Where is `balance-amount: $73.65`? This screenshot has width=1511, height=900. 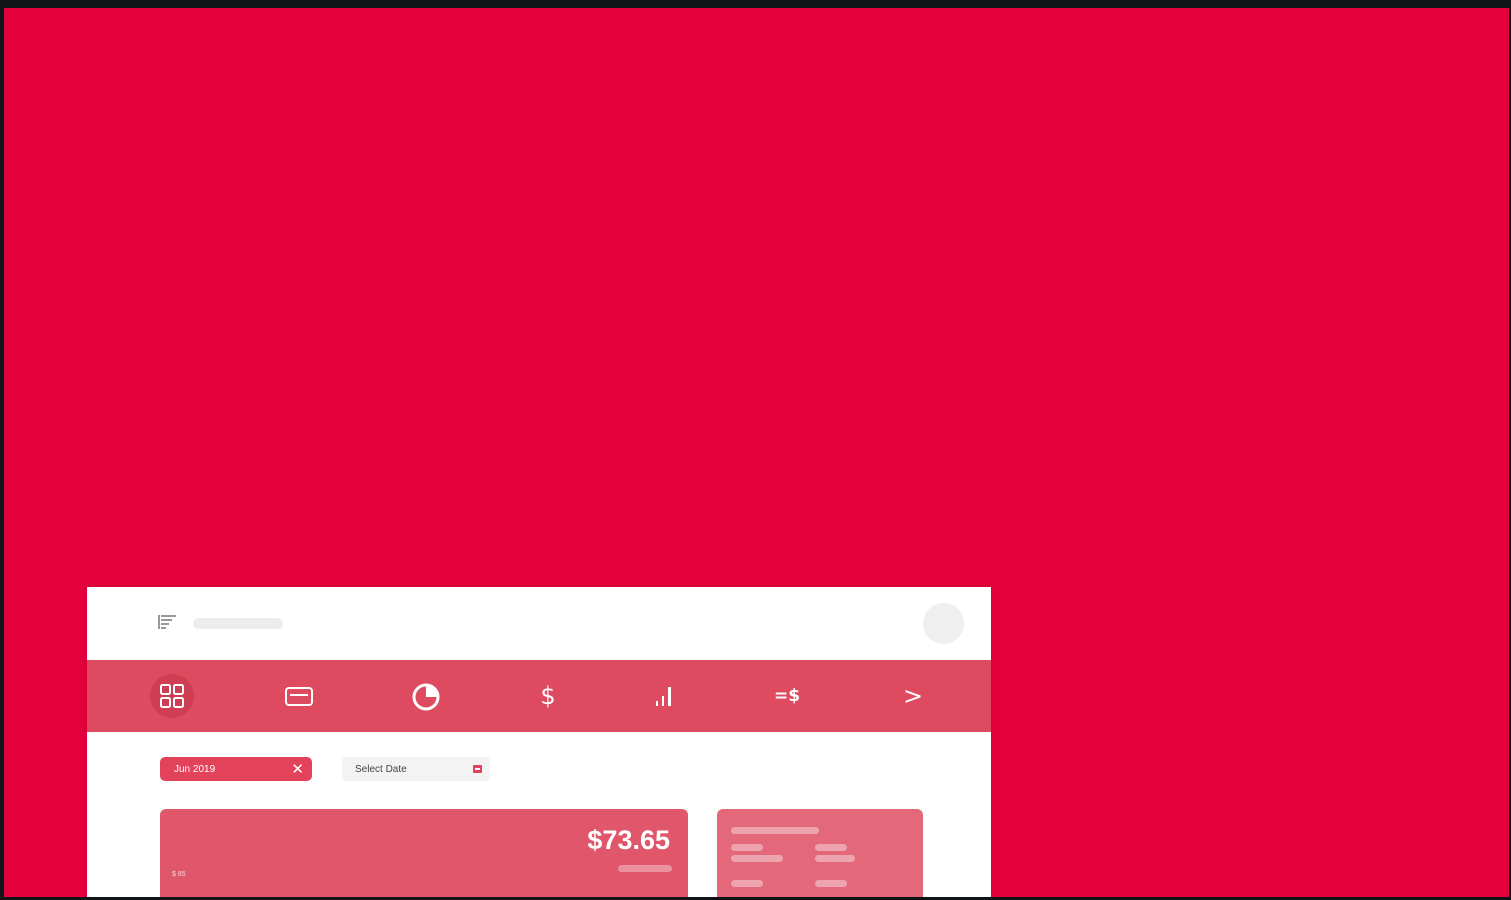 balance-amount: $73.65 is located at coordinates (628, 840).